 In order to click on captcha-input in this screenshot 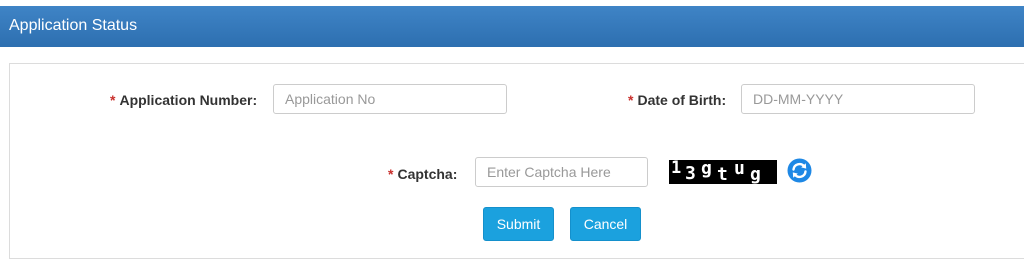, I will do `click(561, 172)`.